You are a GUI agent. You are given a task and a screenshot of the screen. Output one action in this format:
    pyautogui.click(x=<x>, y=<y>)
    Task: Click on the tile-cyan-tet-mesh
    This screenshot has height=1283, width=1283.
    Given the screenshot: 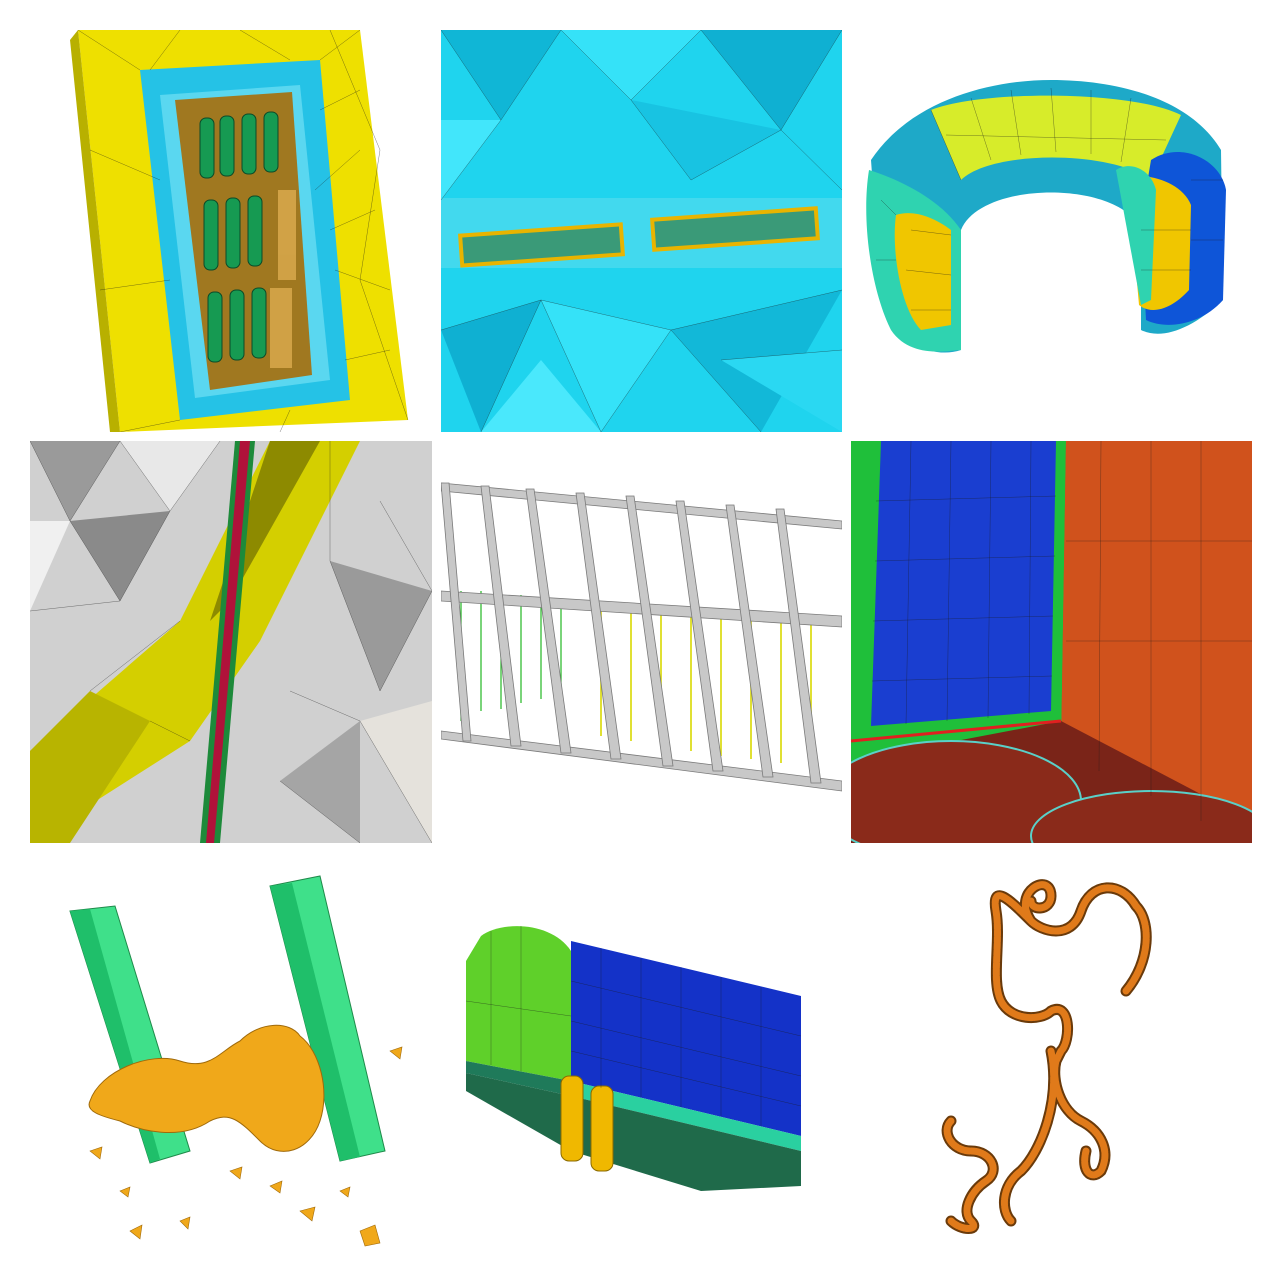 What is the action you would take?
    pyautogui.click(x=641, y=231)
    